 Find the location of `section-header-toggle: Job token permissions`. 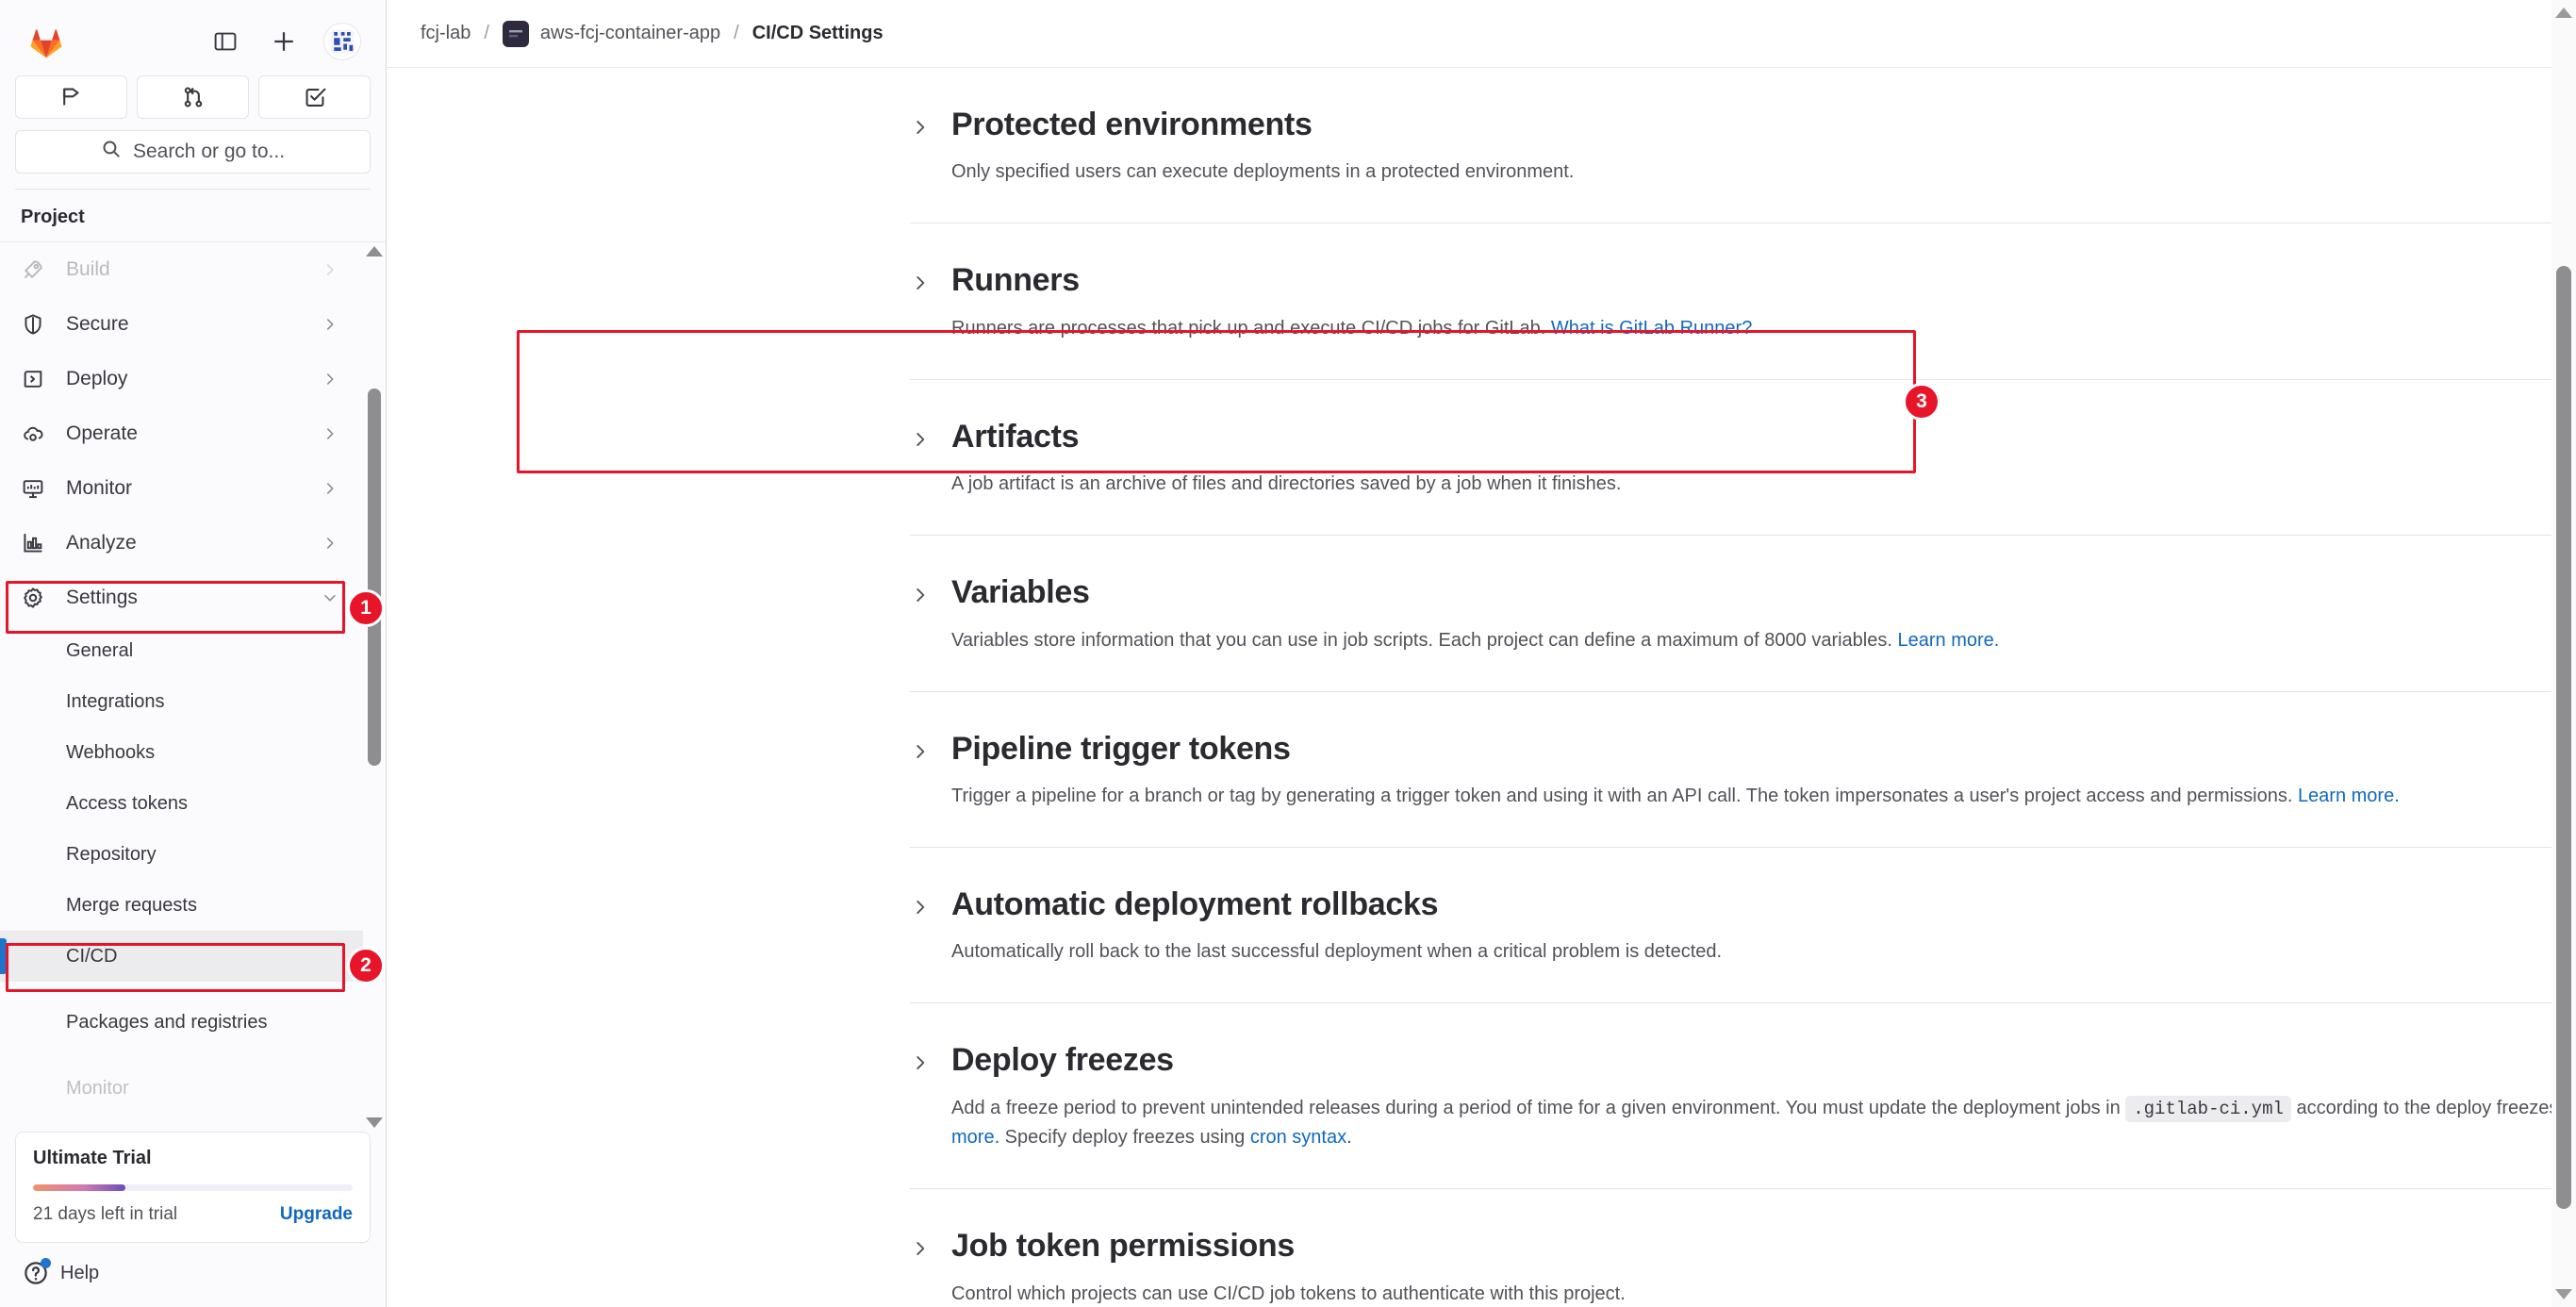

section-header-toggle: Job token permissions is located at coordinates (1743, 1246).